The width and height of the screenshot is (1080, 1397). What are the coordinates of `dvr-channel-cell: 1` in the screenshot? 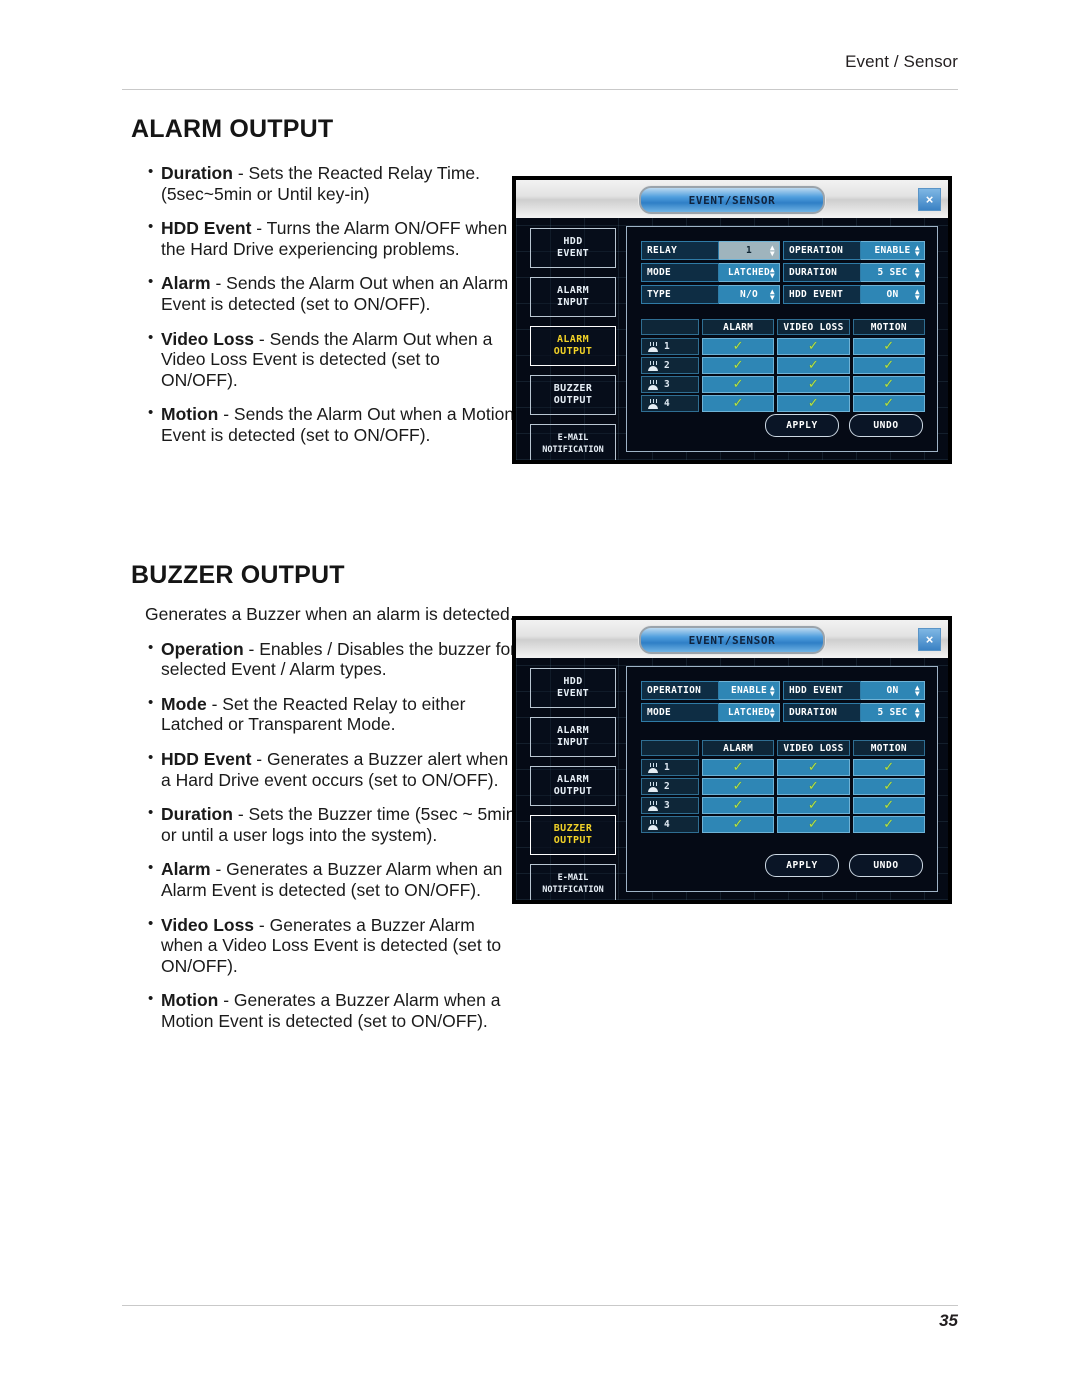 It's located at (670, 346).